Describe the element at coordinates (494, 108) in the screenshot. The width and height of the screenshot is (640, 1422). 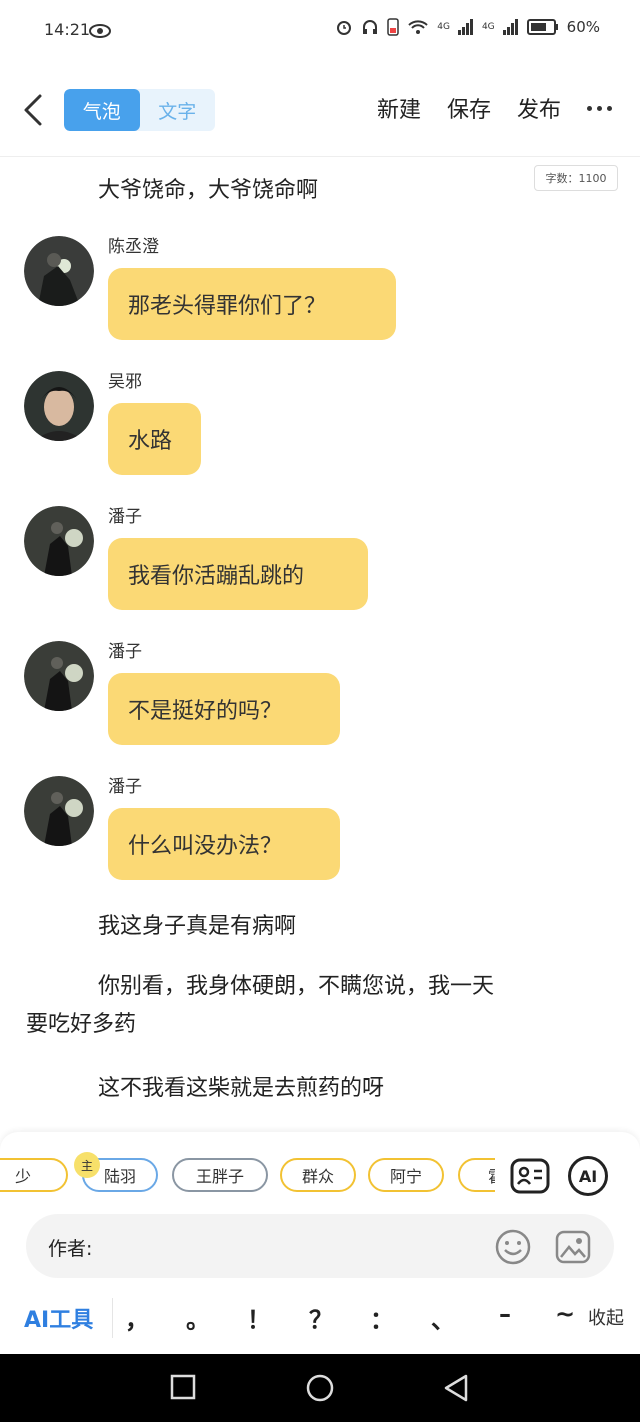
I see `top-actions: 新建 保存 发布` at that location.